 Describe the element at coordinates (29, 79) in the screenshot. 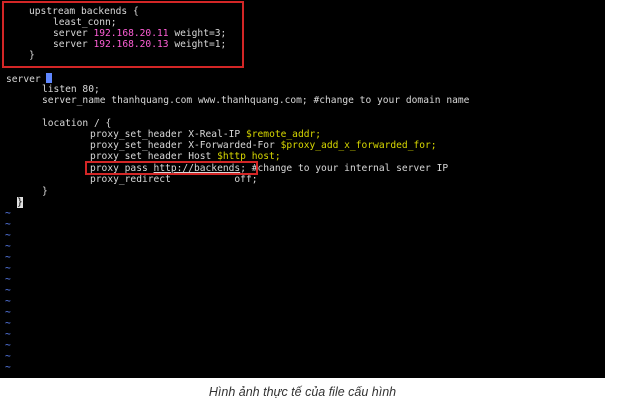

I see `code-line: server` at that location.